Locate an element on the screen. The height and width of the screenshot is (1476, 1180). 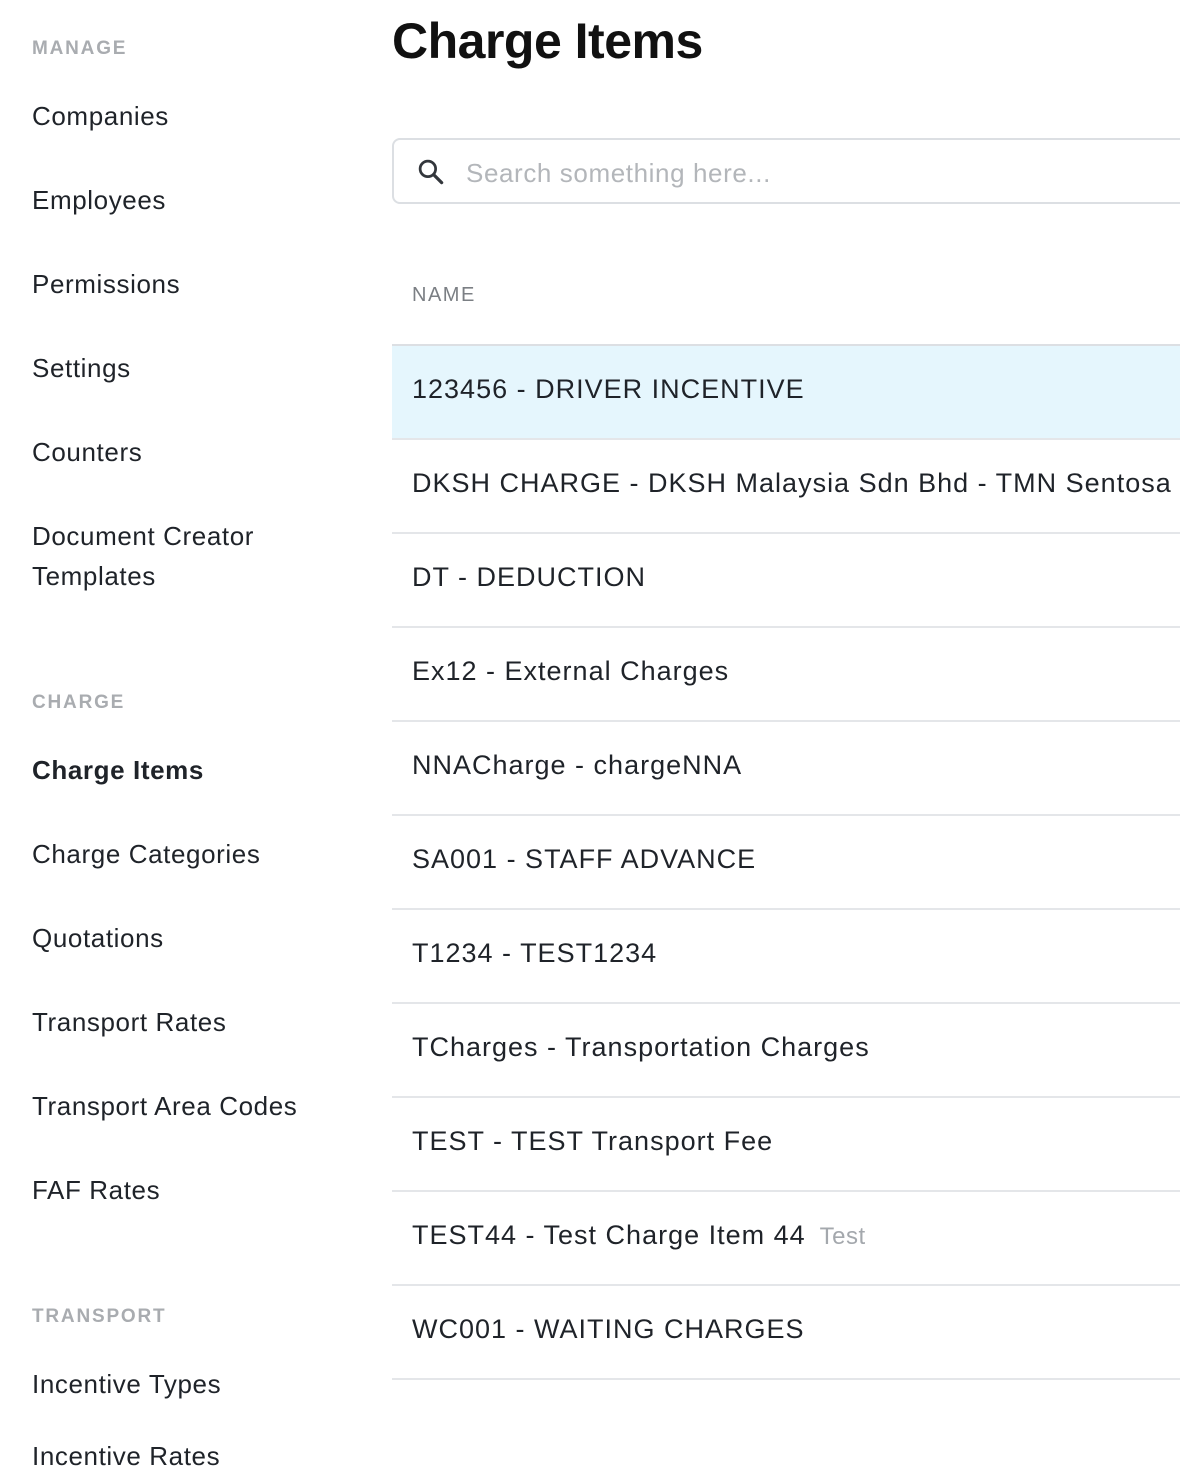
table-row: WC001 - WAITING CHARGES is located at coordinates (786, 1333).